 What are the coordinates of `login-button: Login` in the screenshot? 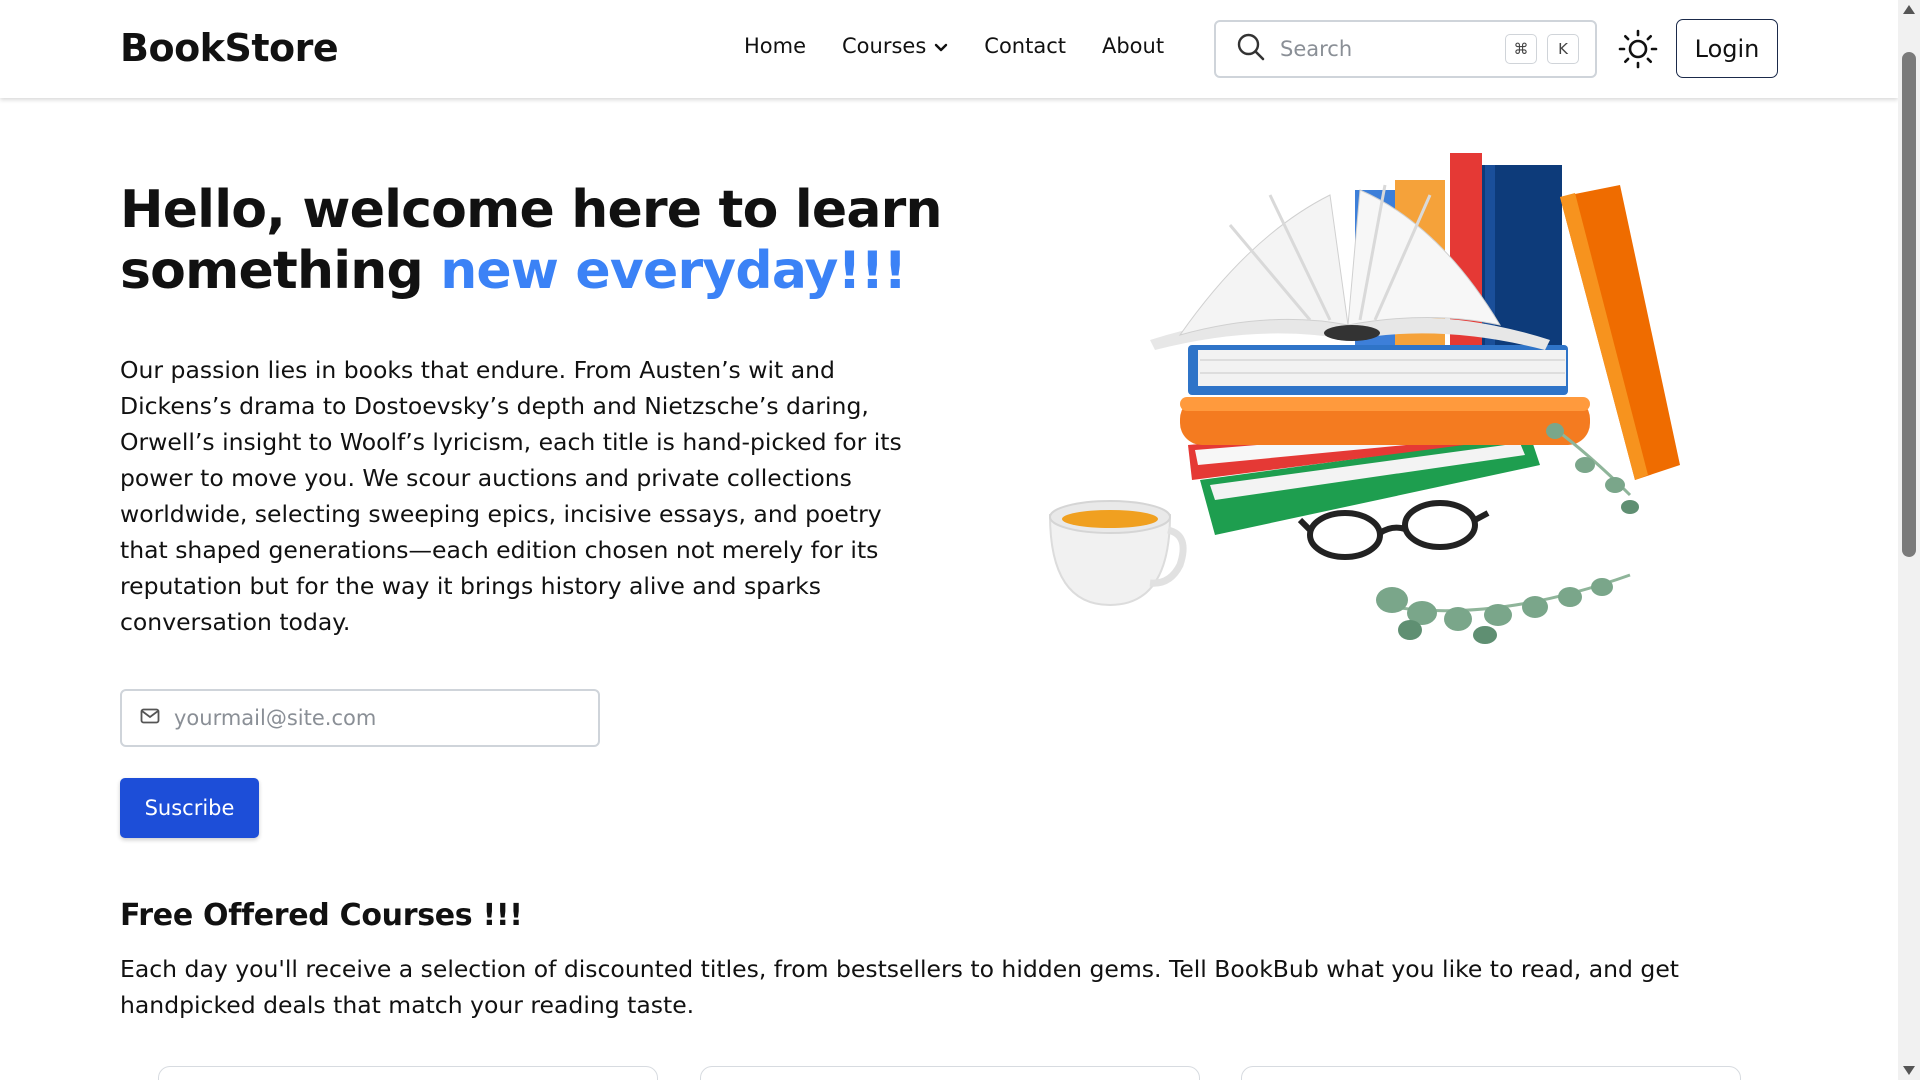 It's located at (1727, 48).